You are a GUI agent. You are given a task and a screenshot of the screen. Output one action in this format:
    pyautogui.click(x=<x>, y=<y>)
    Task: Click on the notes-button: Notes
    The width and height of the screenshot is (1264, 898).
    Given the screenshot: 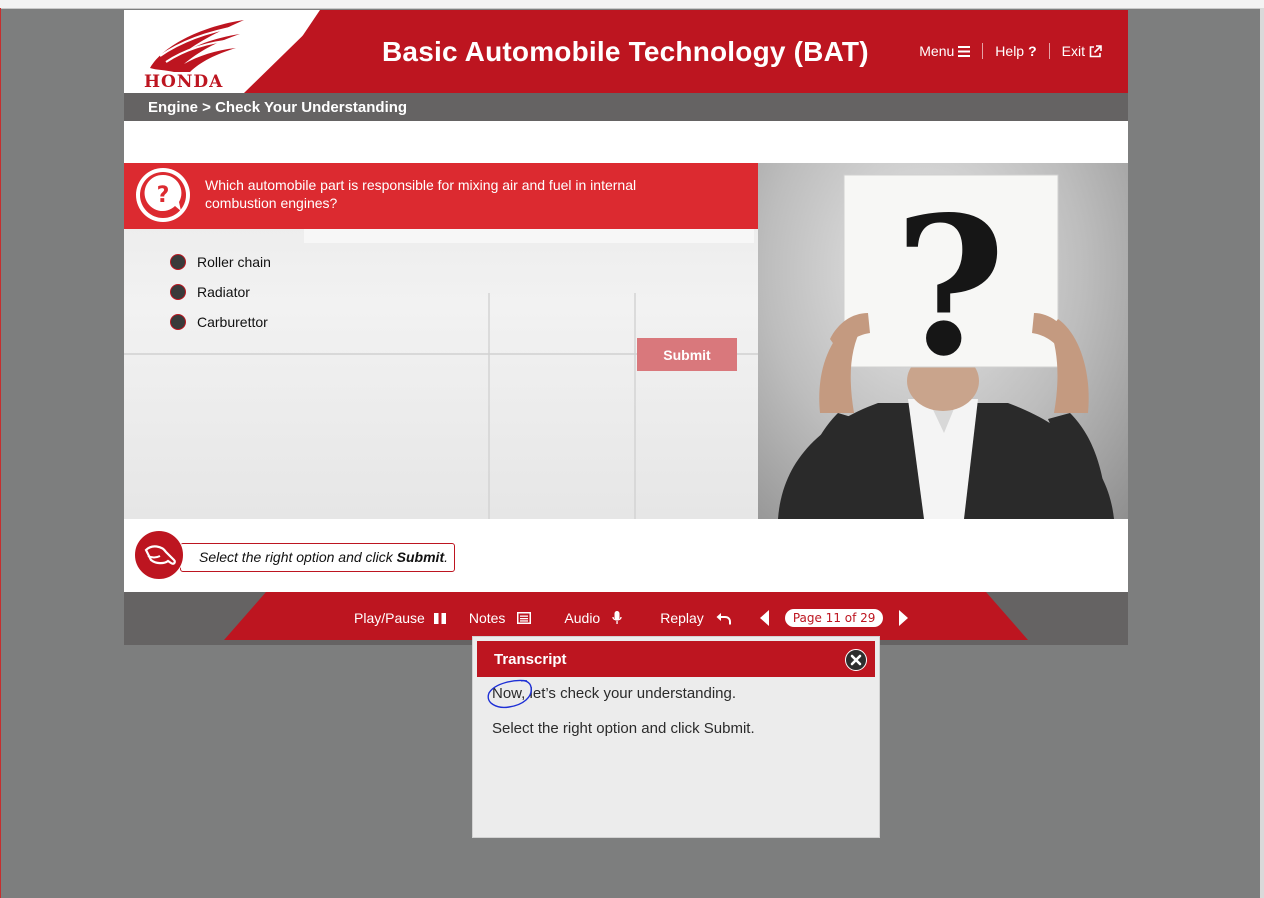 What is the action you would take?
    pyautogui.click(x=500, y=618)
    